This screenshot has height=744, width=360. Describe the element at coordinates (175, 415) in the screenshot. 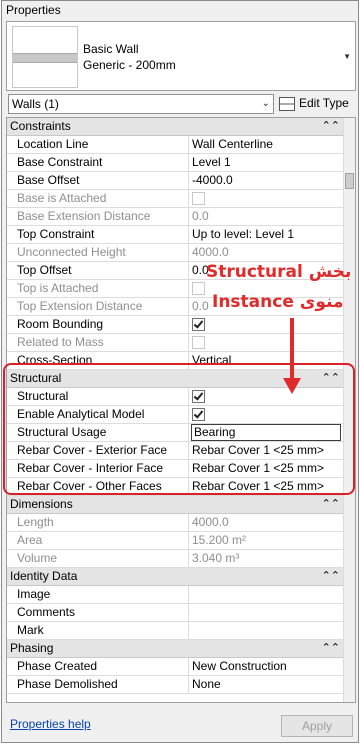

I see `property-row: Enable Analytical Model` at that location.